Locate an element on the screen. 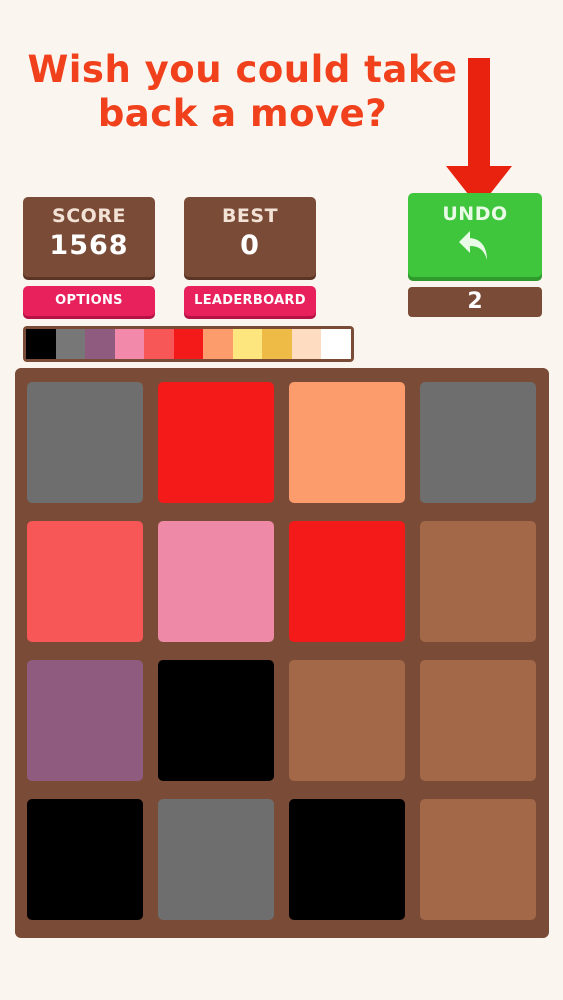 The width and height of the screenshot is (563, 1000). options-button: OPTIONS is located at coordinates (89, 301).